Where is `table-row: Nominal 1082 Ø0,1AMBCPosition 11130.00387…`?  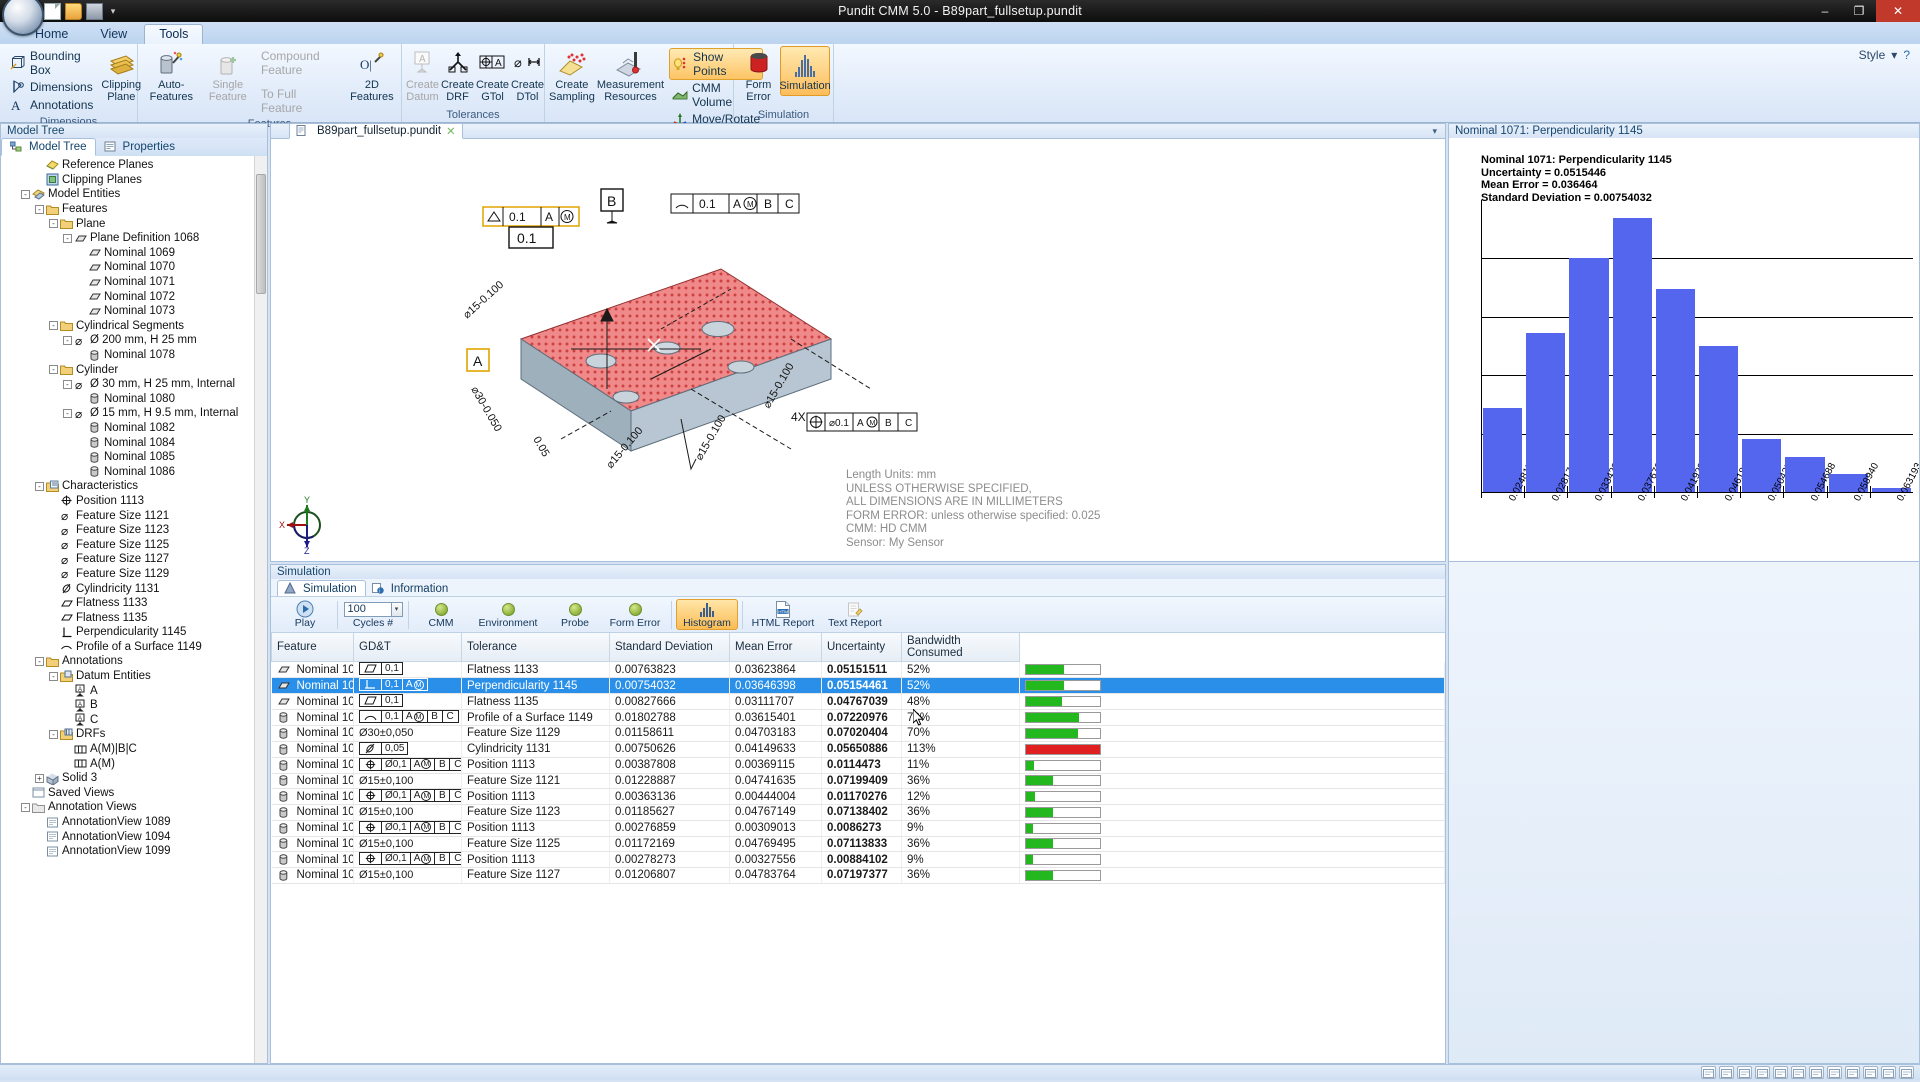
table-row: Nominal 1082 Ø0,1AMBCPosition 11130.00387… is located at coordinates (858, 765).